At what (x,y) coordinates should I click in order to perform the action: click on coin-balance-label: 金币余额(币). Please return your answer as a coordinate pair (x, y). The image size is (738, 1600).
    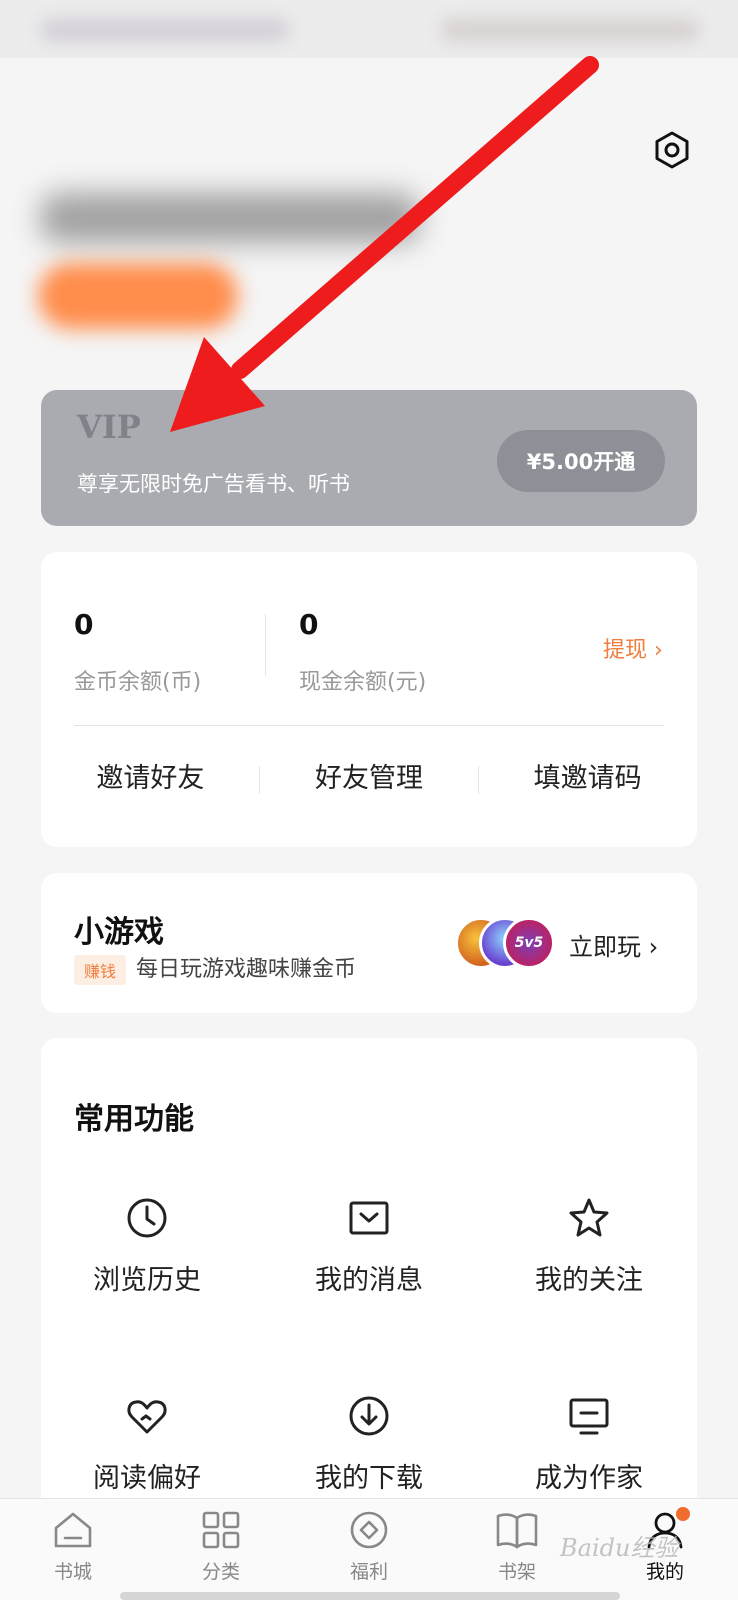
    Looking at the image, I should click on (138, 682).